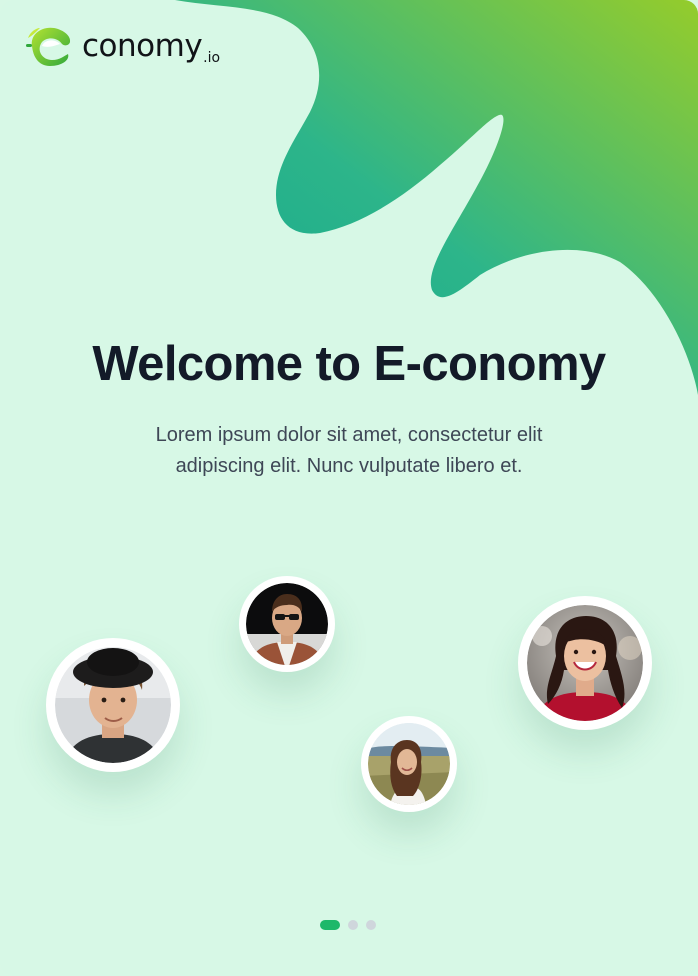 This screenshot has width=698, height=976. What do you see at coordinates (585, 663) in the screenshot?
I see `avatar-smiling-woman-red-top` at bounding box center [585, 663].